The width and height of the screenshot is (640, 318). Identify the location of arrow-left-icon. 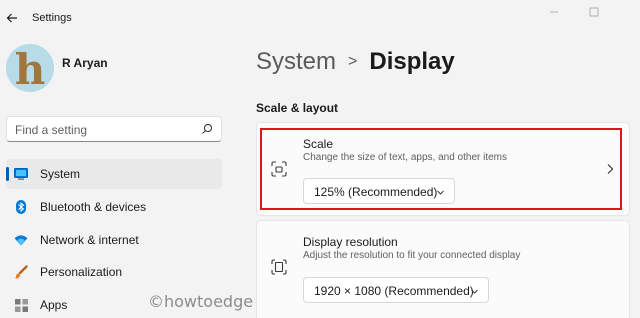
(11, 18).